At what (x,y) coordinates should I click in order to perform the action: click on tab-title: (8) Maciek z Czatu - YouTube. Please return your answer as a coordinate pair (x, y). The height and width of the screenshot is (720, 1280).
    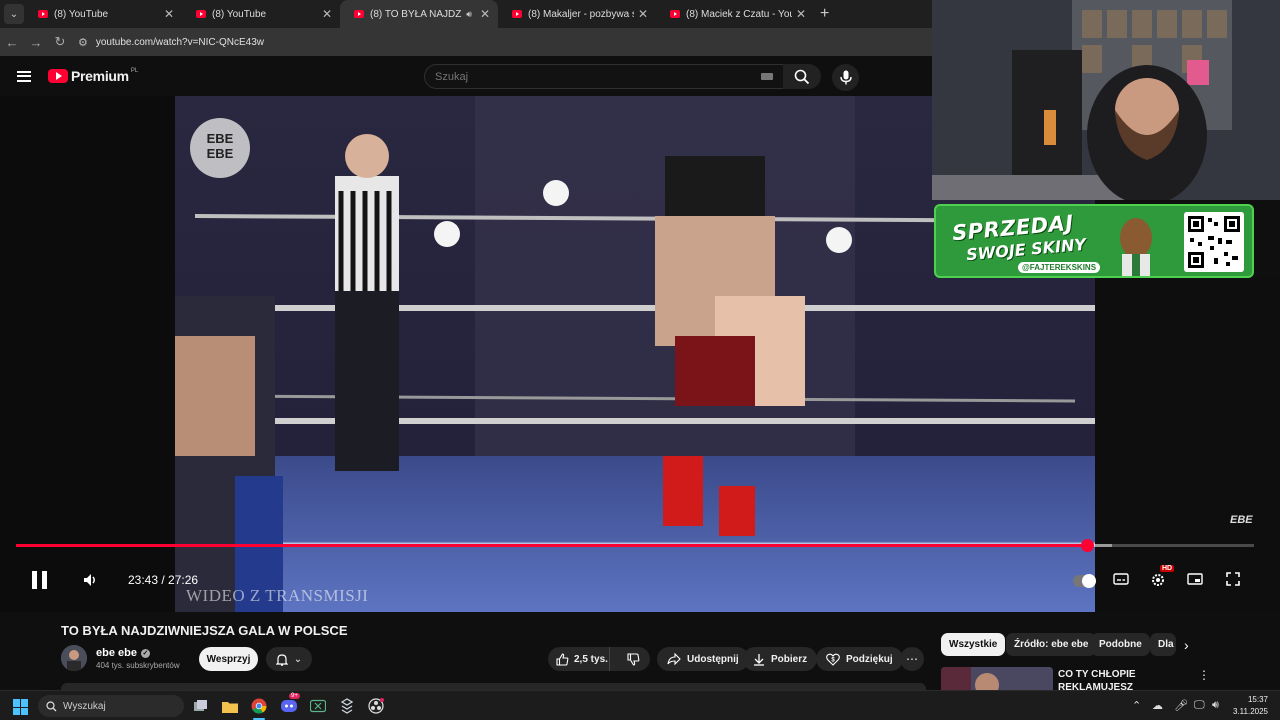
    Looking at the image, I should click on (739, 14).